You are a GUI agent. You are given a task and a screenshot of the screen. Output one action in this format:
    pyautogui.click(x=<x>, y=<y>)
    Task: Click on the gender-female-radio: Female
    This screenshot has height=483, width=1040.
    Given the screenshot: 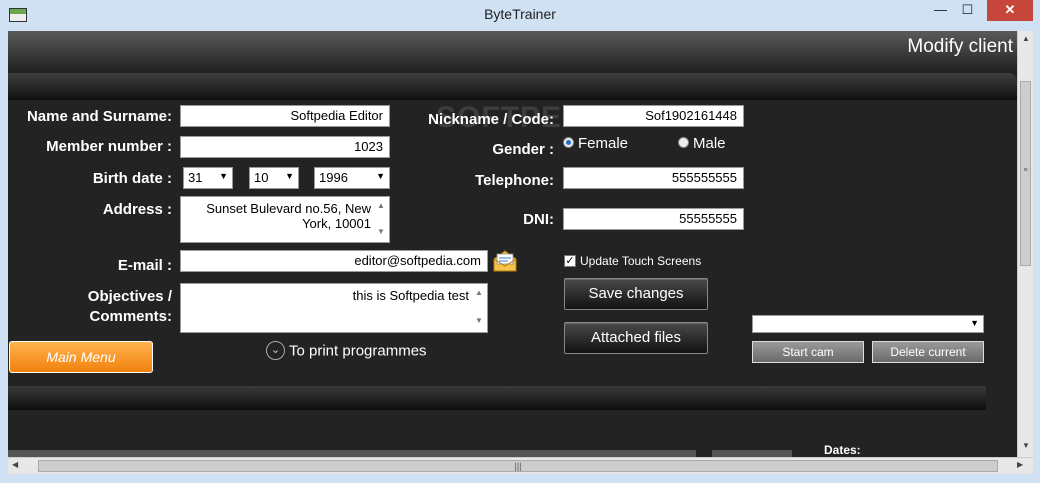 What is the action you would take?
    pyautogui.click(x=595, y=143)
    